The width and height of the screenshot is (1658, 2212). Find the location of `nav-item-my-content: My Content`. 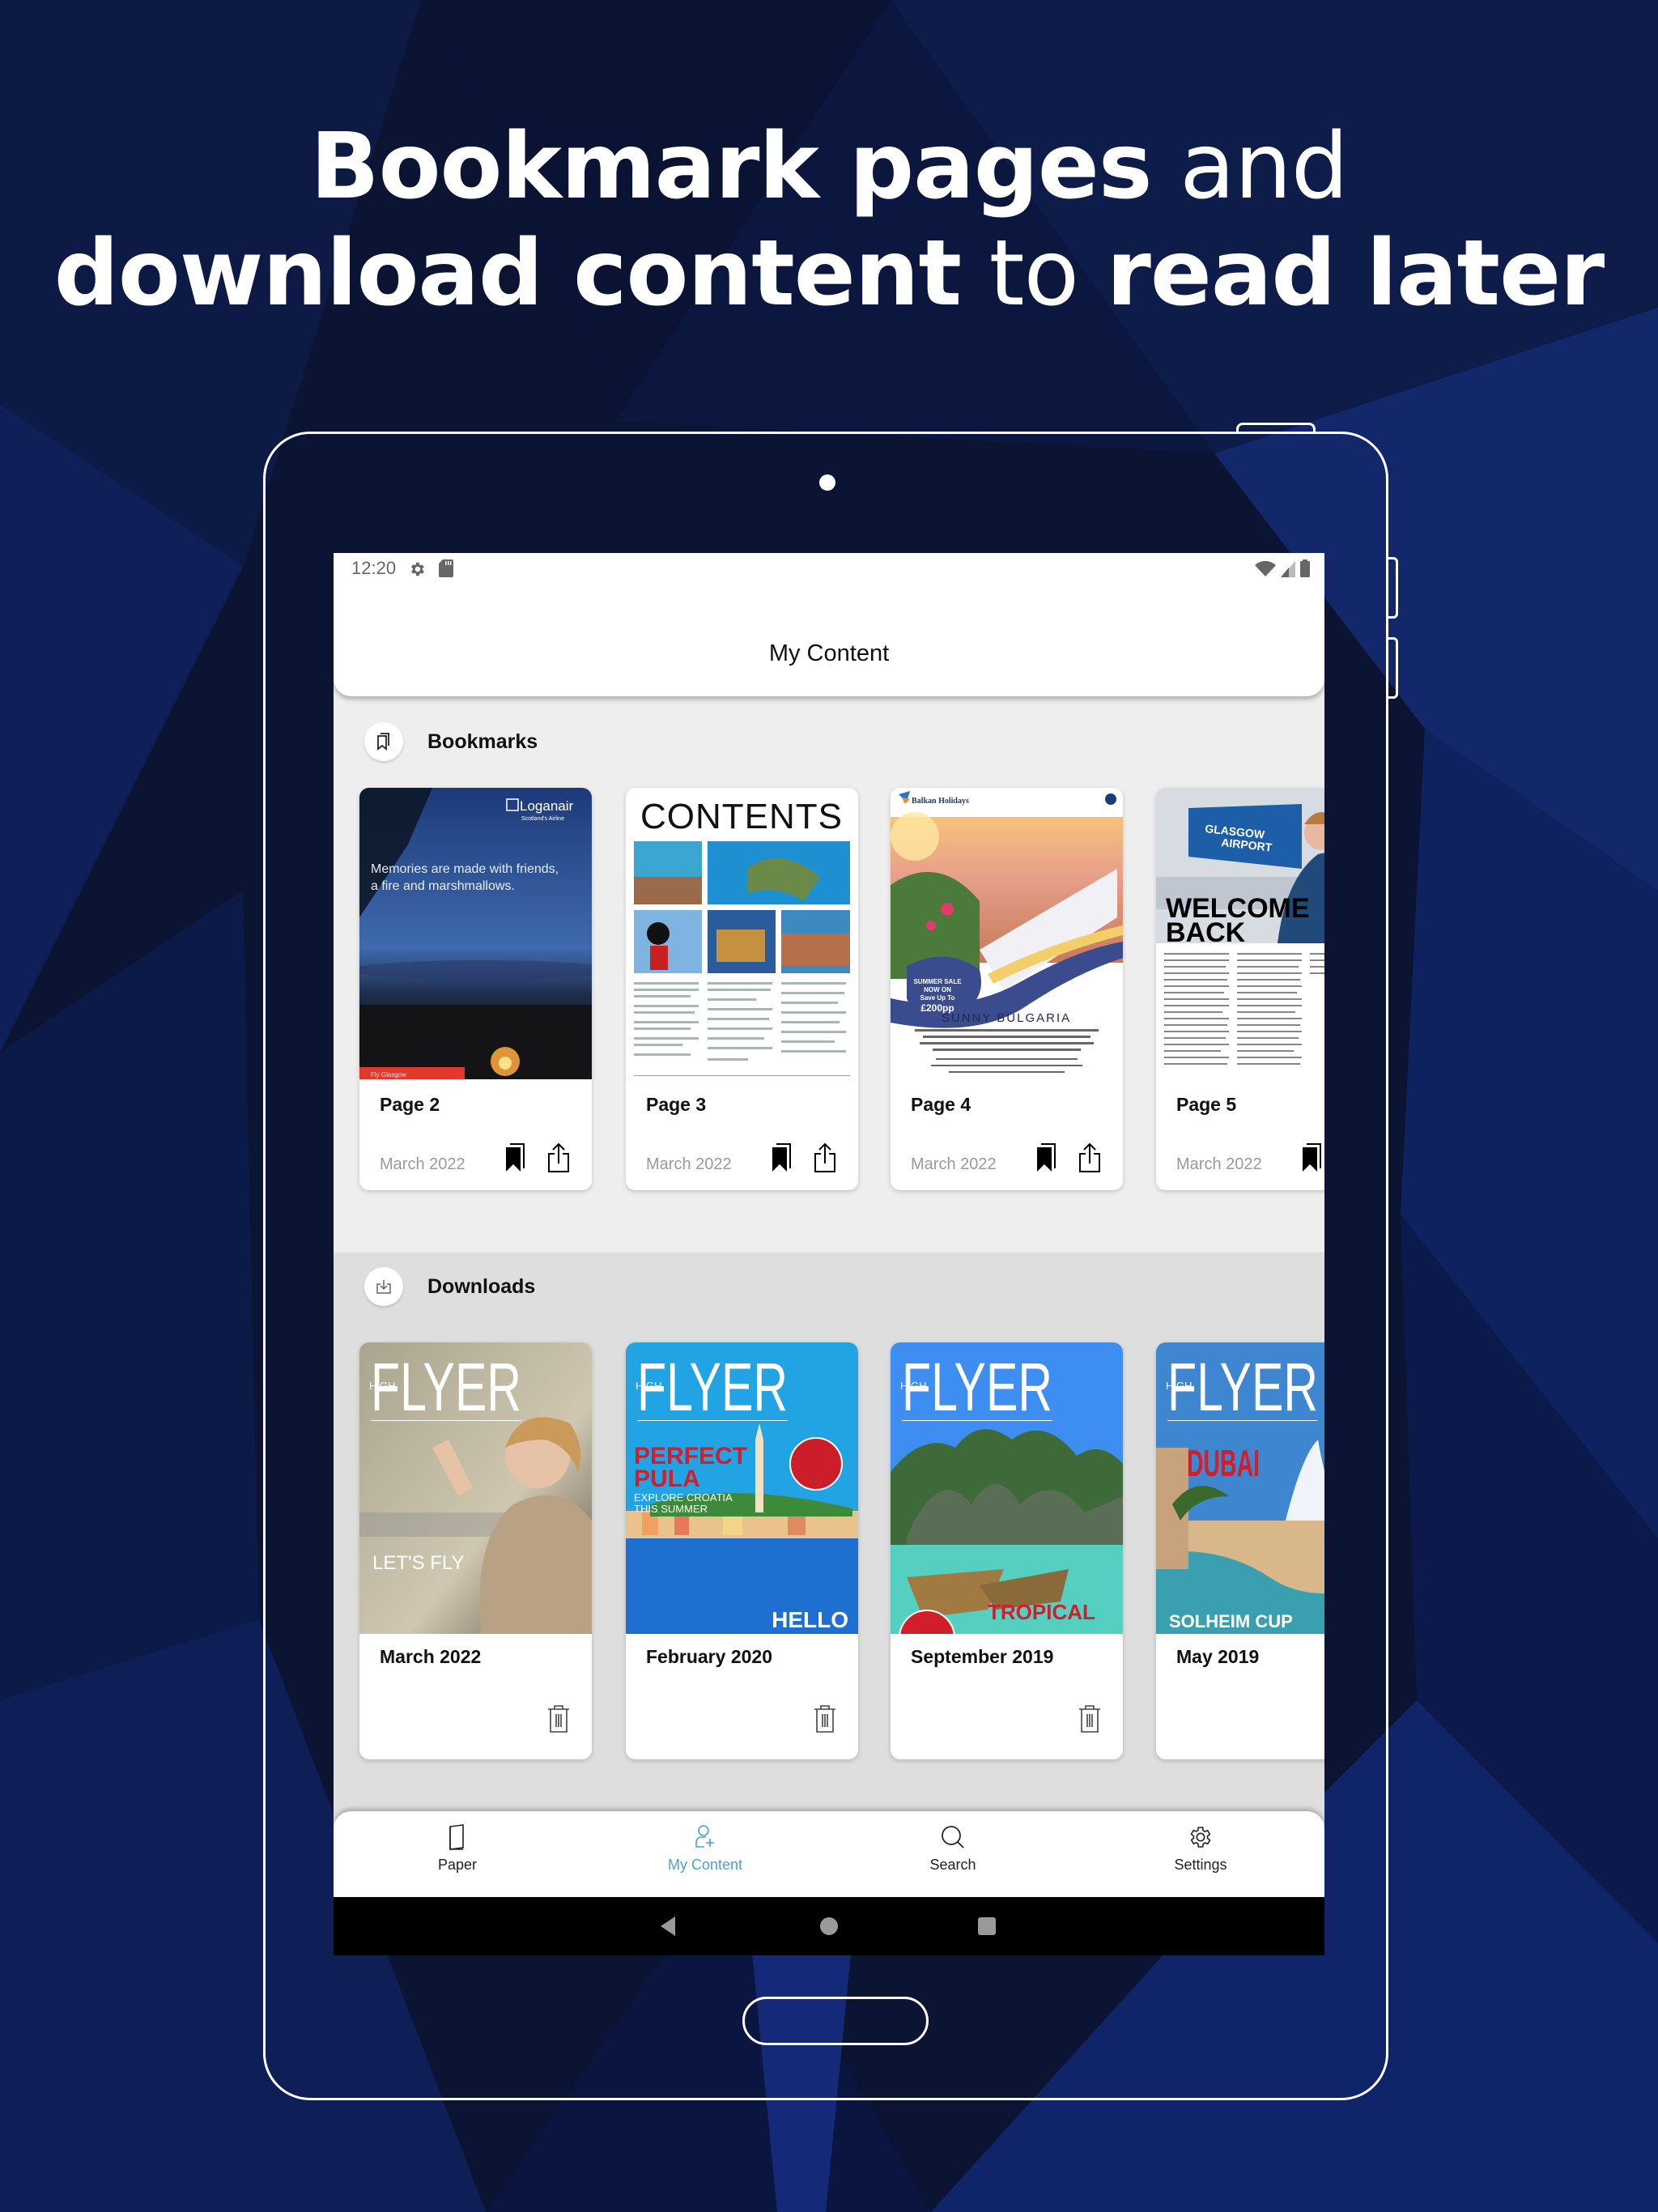

nav-item-my-content: My Content is located at coordinates (705, 1854).